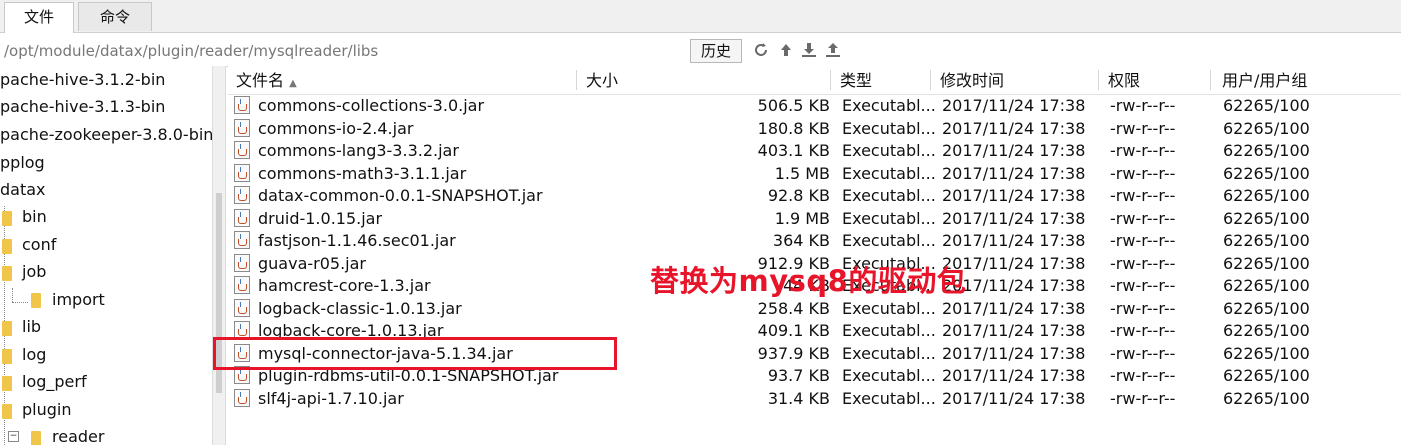  Describe the element at coordinates (1124, 80) in the screenshot. I see `column-header-permissions: 权限` at that location.